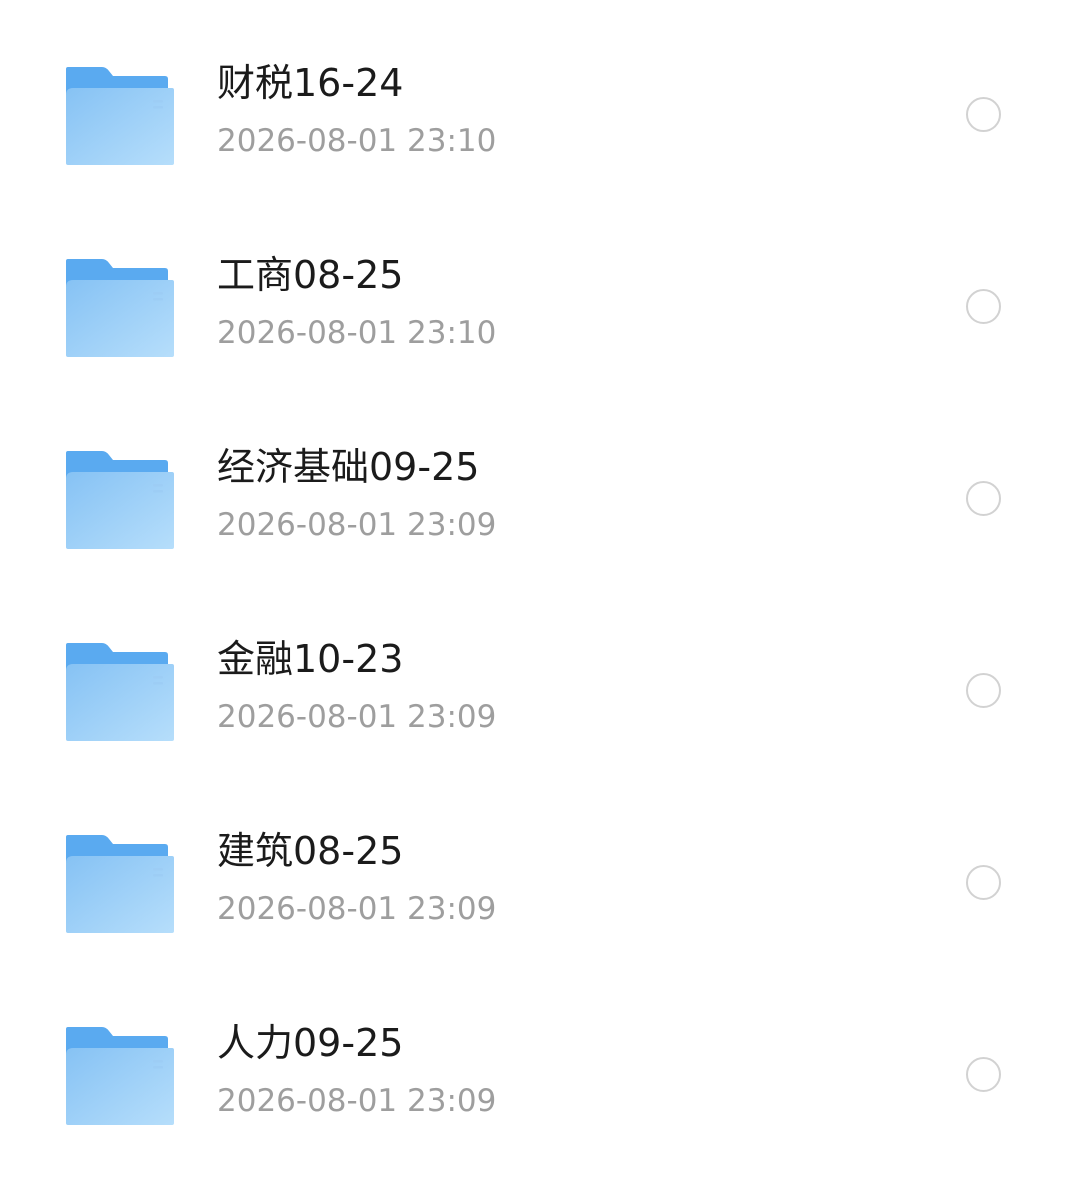 This screenshot has height=1180, width=1080. I want to click on folder-name: 人力09-25, so click(310, 1043).